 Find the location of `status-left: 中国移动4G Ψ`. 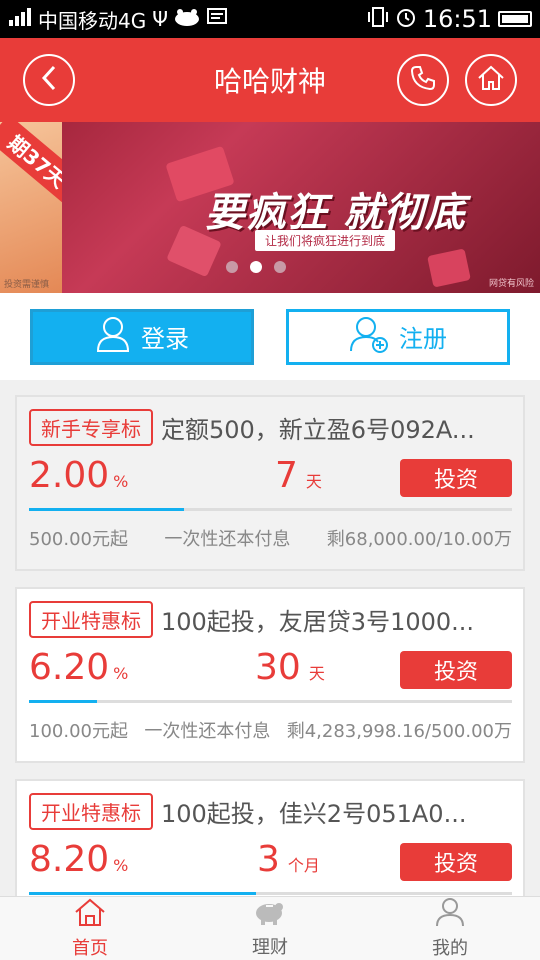

status-left: 中国移动4G Ψ is located at coordinates (118, 19).